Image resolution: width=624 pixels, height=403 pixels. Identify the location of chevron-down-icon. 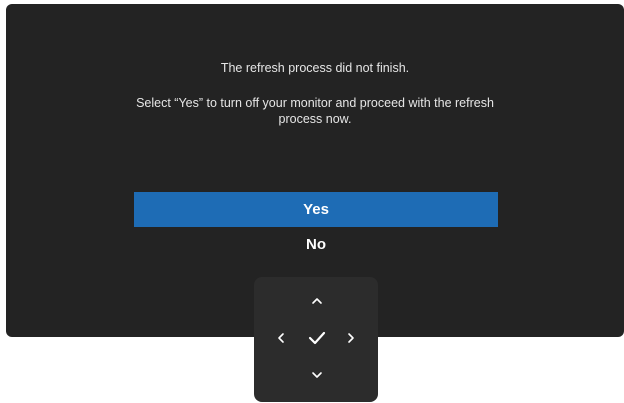
(317, 375).